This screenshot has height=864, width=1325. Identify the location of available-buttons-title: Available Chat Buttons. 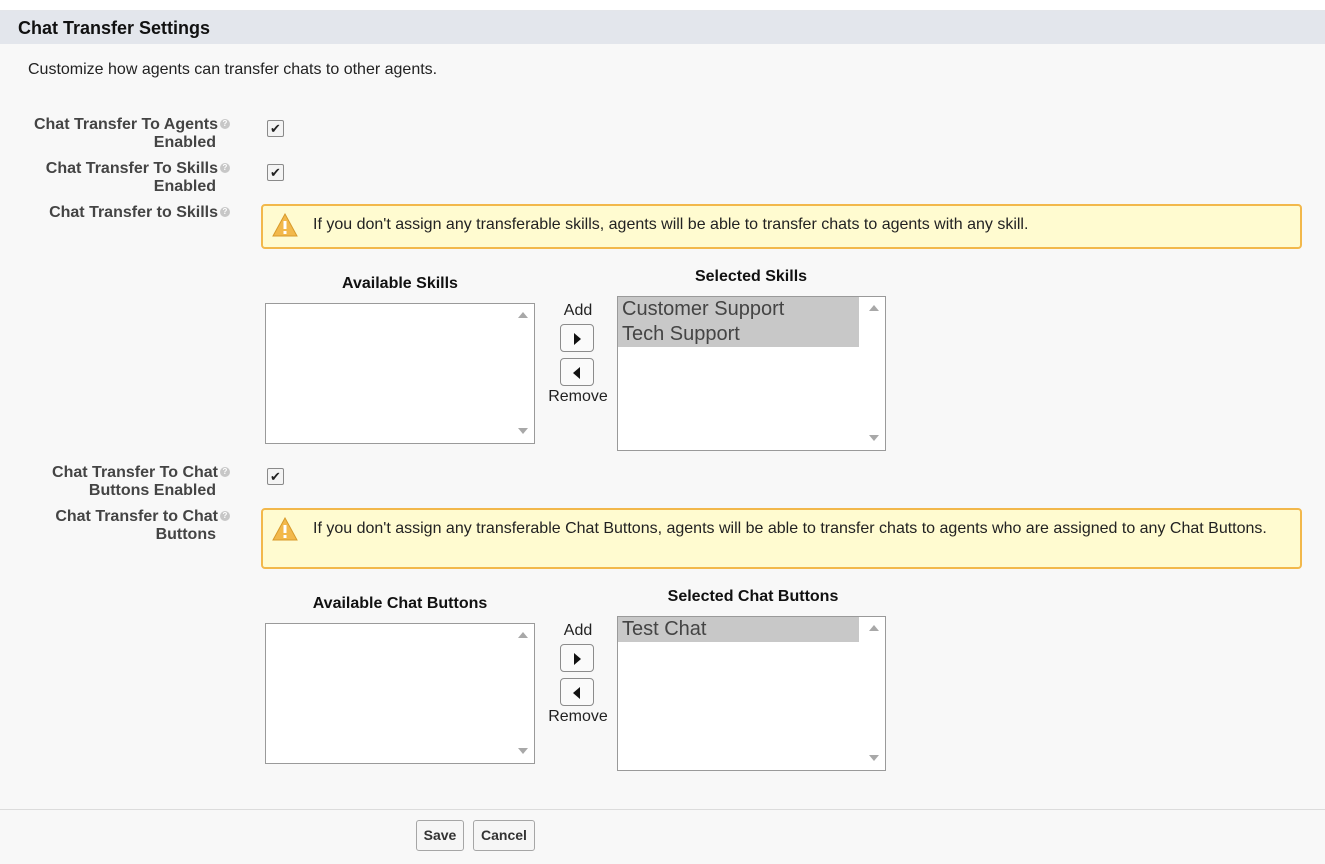
(400, 603).